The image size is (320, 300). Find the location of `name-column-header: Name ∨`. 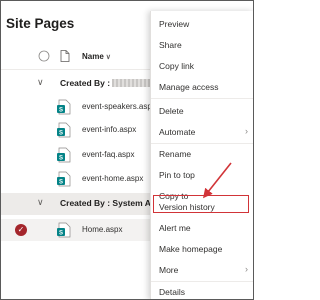

name-column-header: Name ∨ is located at coordinates (96, 56).